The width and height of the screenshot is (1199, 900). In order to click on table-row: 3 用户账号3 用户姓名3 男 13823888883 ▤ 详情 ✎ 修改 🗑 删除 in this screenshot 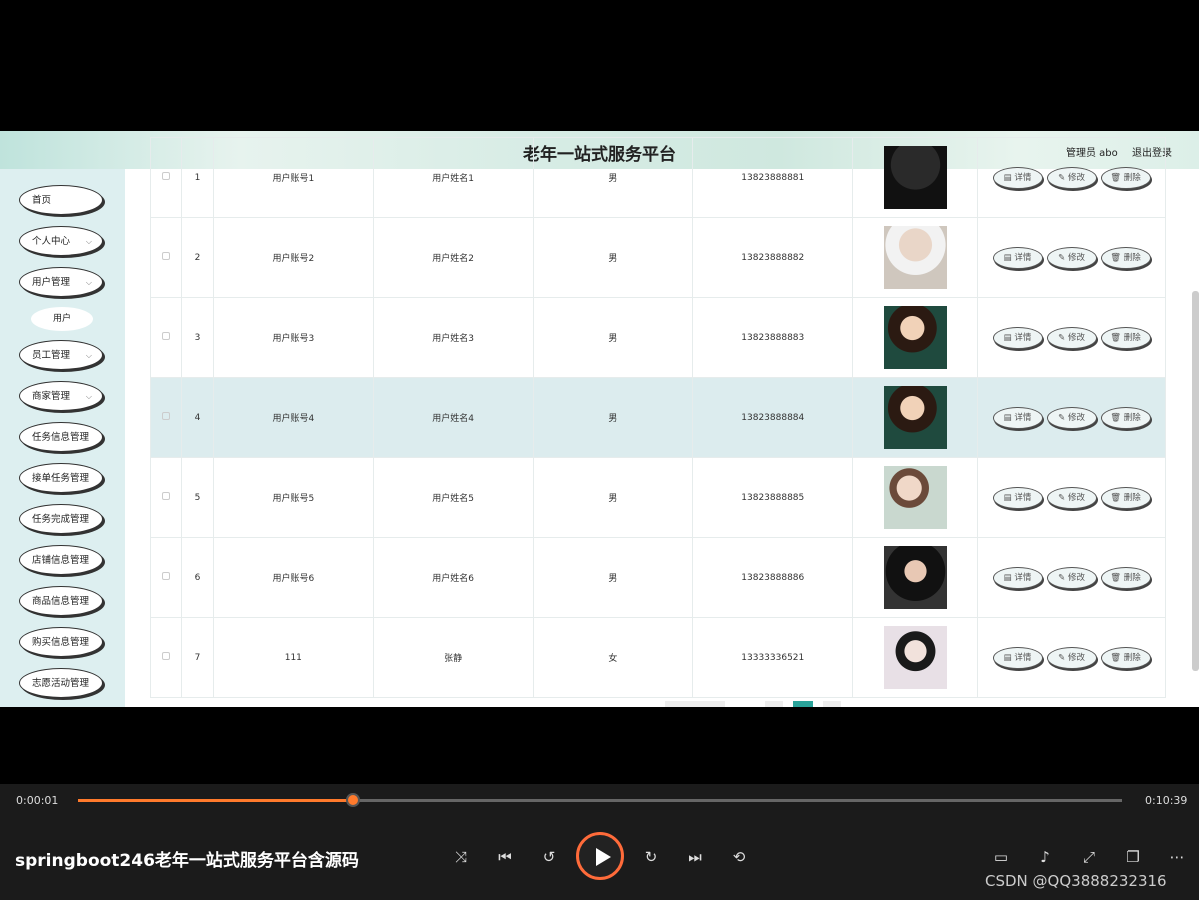, I will do `click(658, 337)`.